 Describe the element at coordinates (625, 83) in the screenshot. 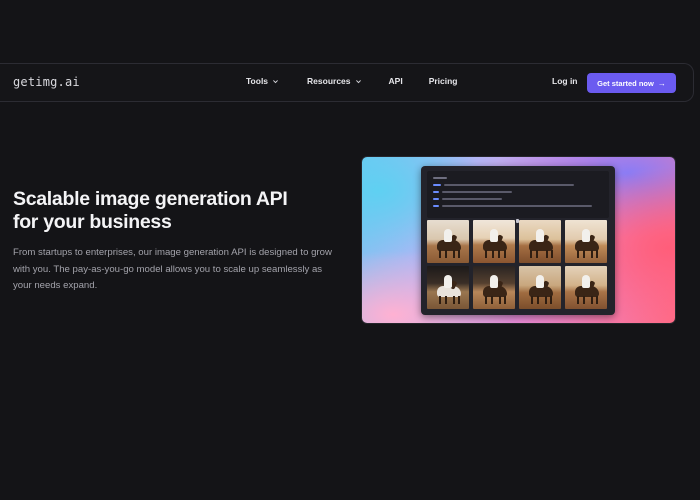

I see `get-started-label: Get started now` at that location.